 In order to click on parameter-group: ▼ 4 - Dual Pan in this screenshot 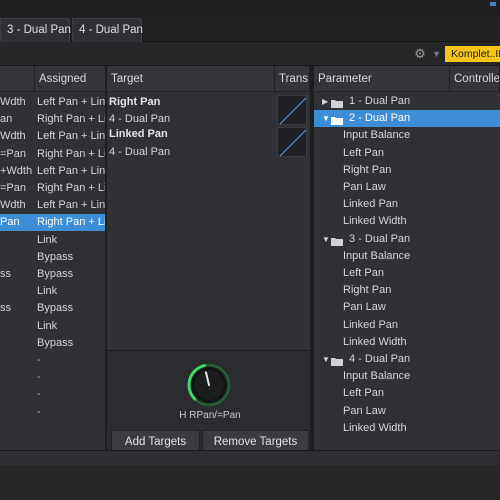, I will do `click(407, 359)`.